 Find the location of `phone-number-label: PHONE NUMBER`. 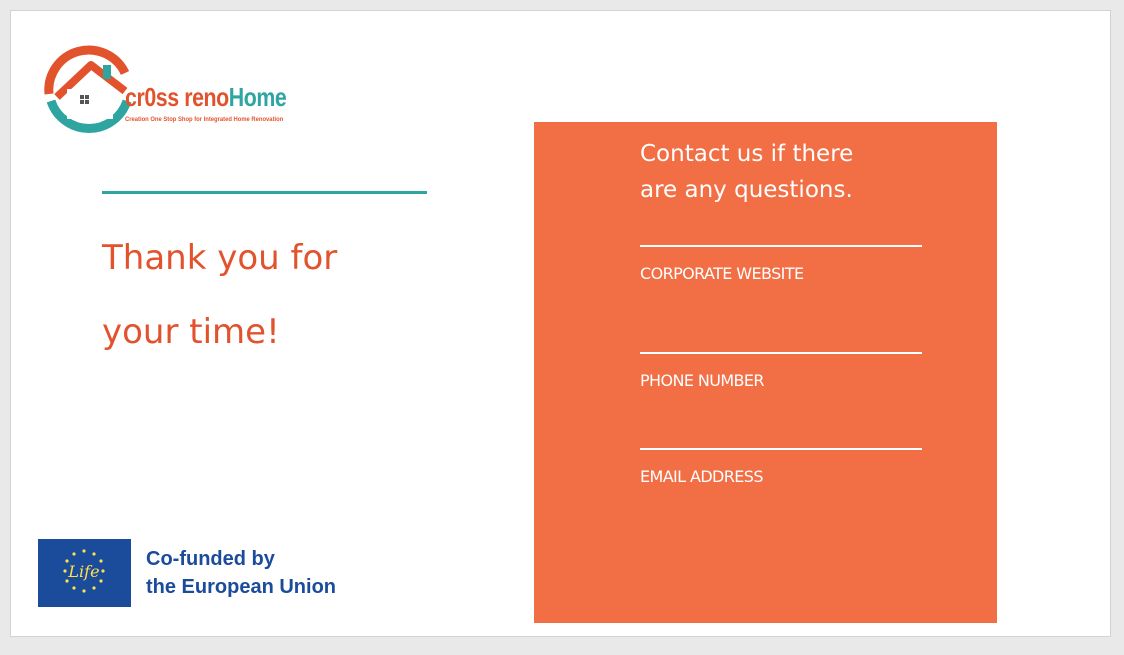

phone-number-label: PHONE NUMBER is located at coordinates (702, 380).